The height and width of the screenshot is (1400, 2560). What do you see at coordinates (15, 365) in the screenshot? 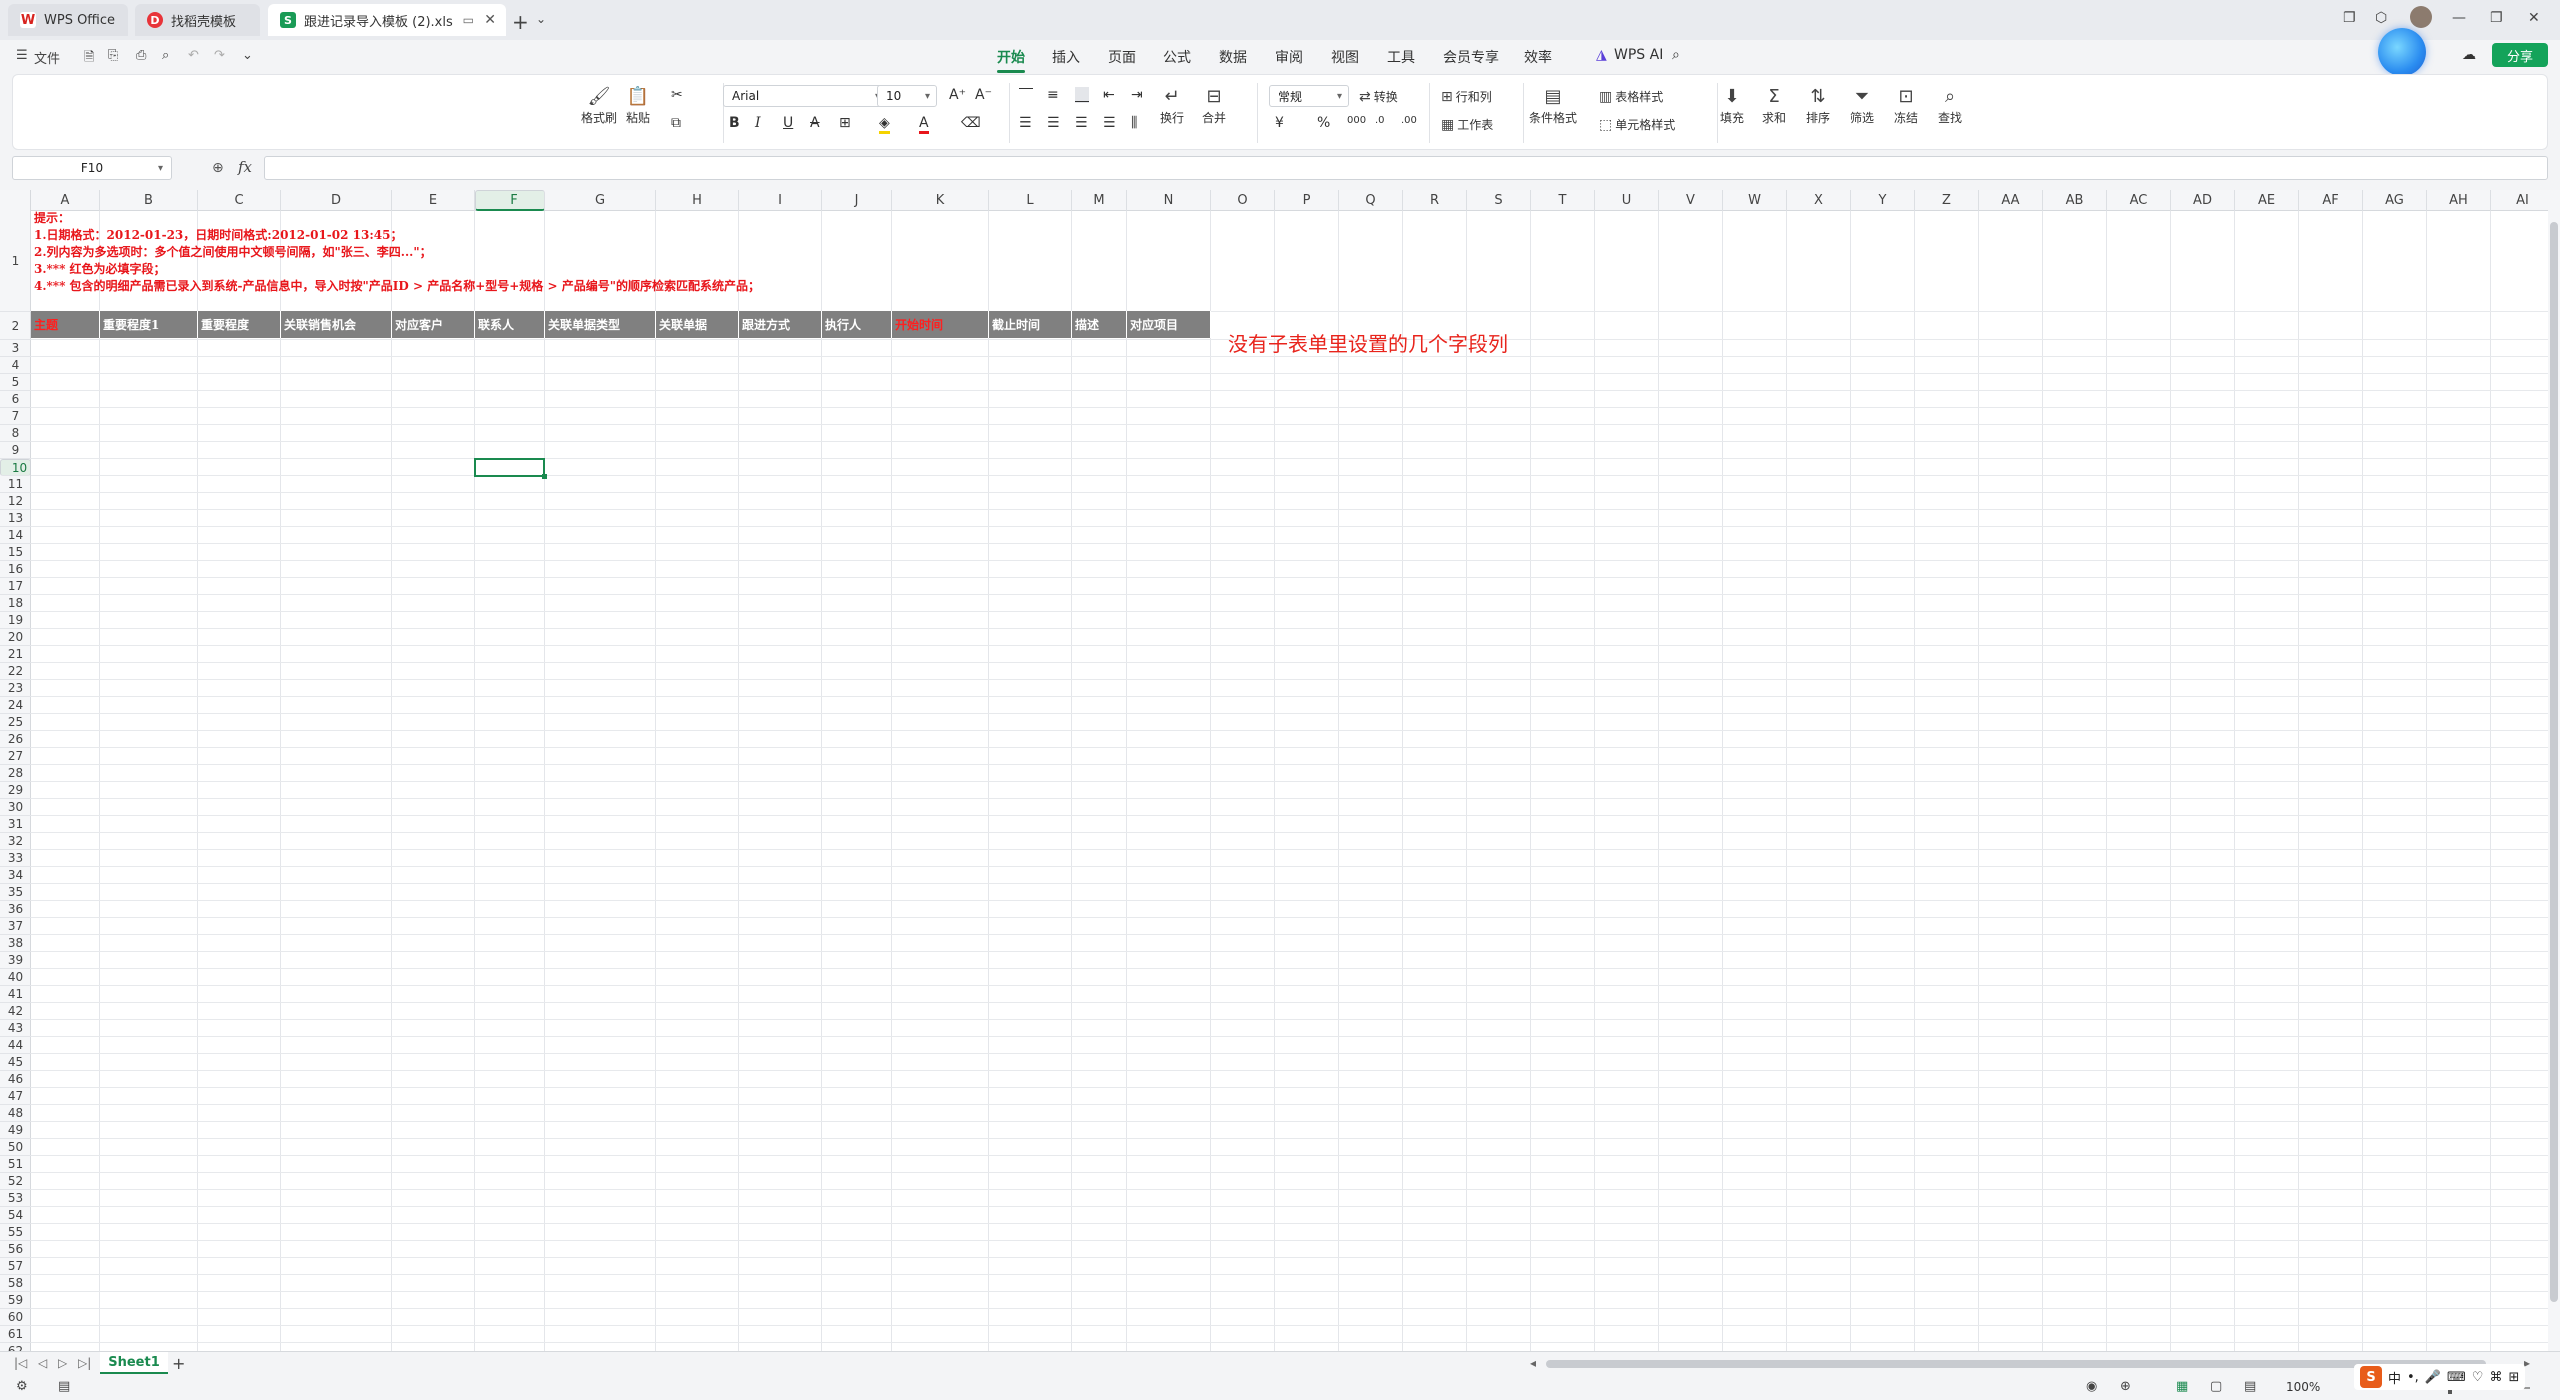
I see `row-header: 4` at bounding box center [15, 365].